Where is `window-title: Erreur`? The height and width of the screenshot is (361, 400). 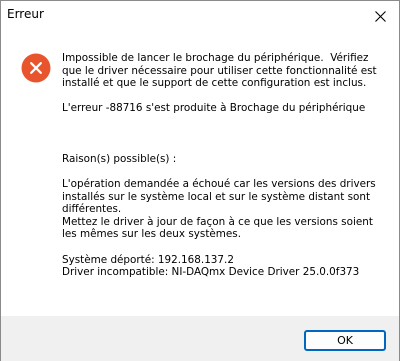 window-title: Erreur is located at coordinates (25, 14).